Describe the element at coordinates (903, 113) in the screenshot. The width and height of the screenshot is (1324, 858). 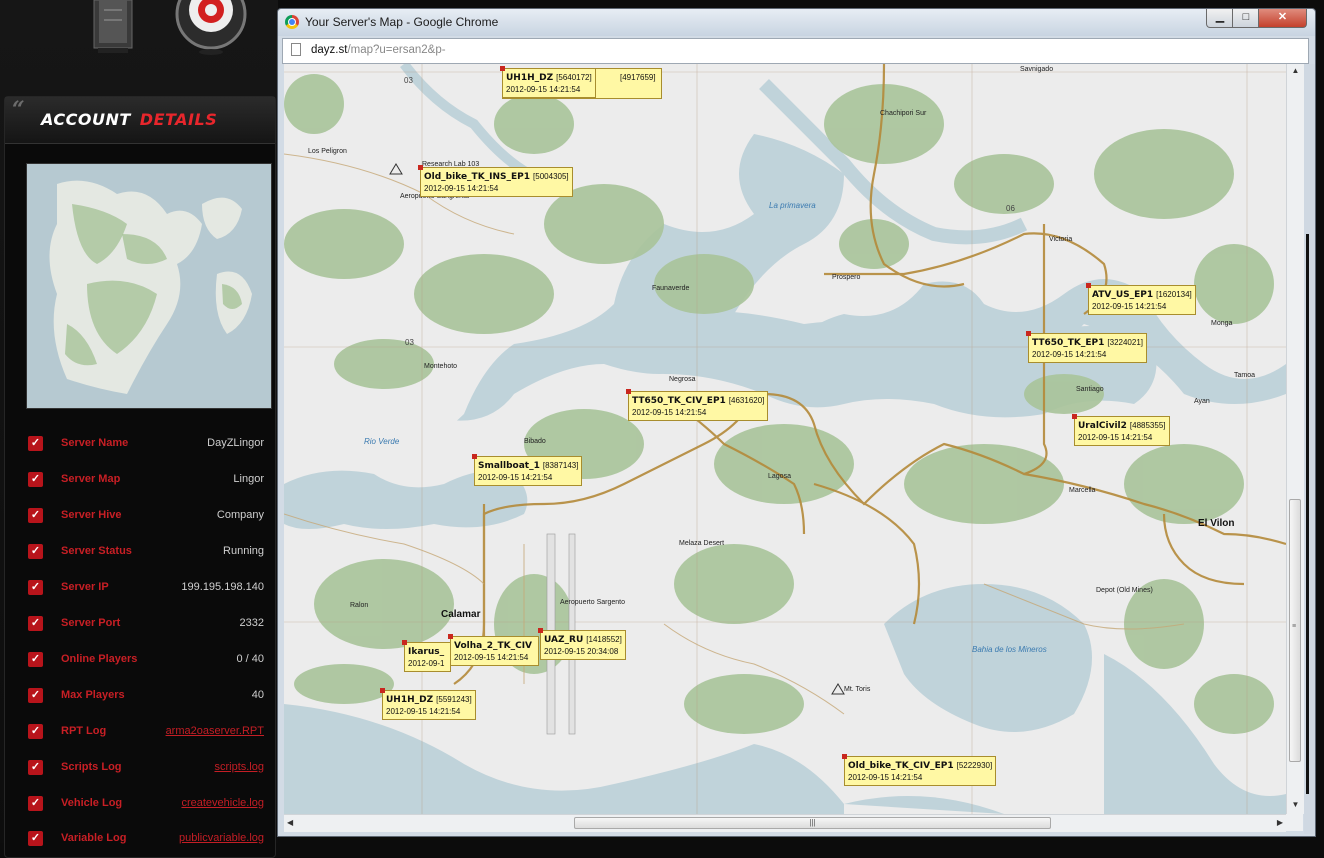
I see `map-town-label: Chachipori Sur` at that location.